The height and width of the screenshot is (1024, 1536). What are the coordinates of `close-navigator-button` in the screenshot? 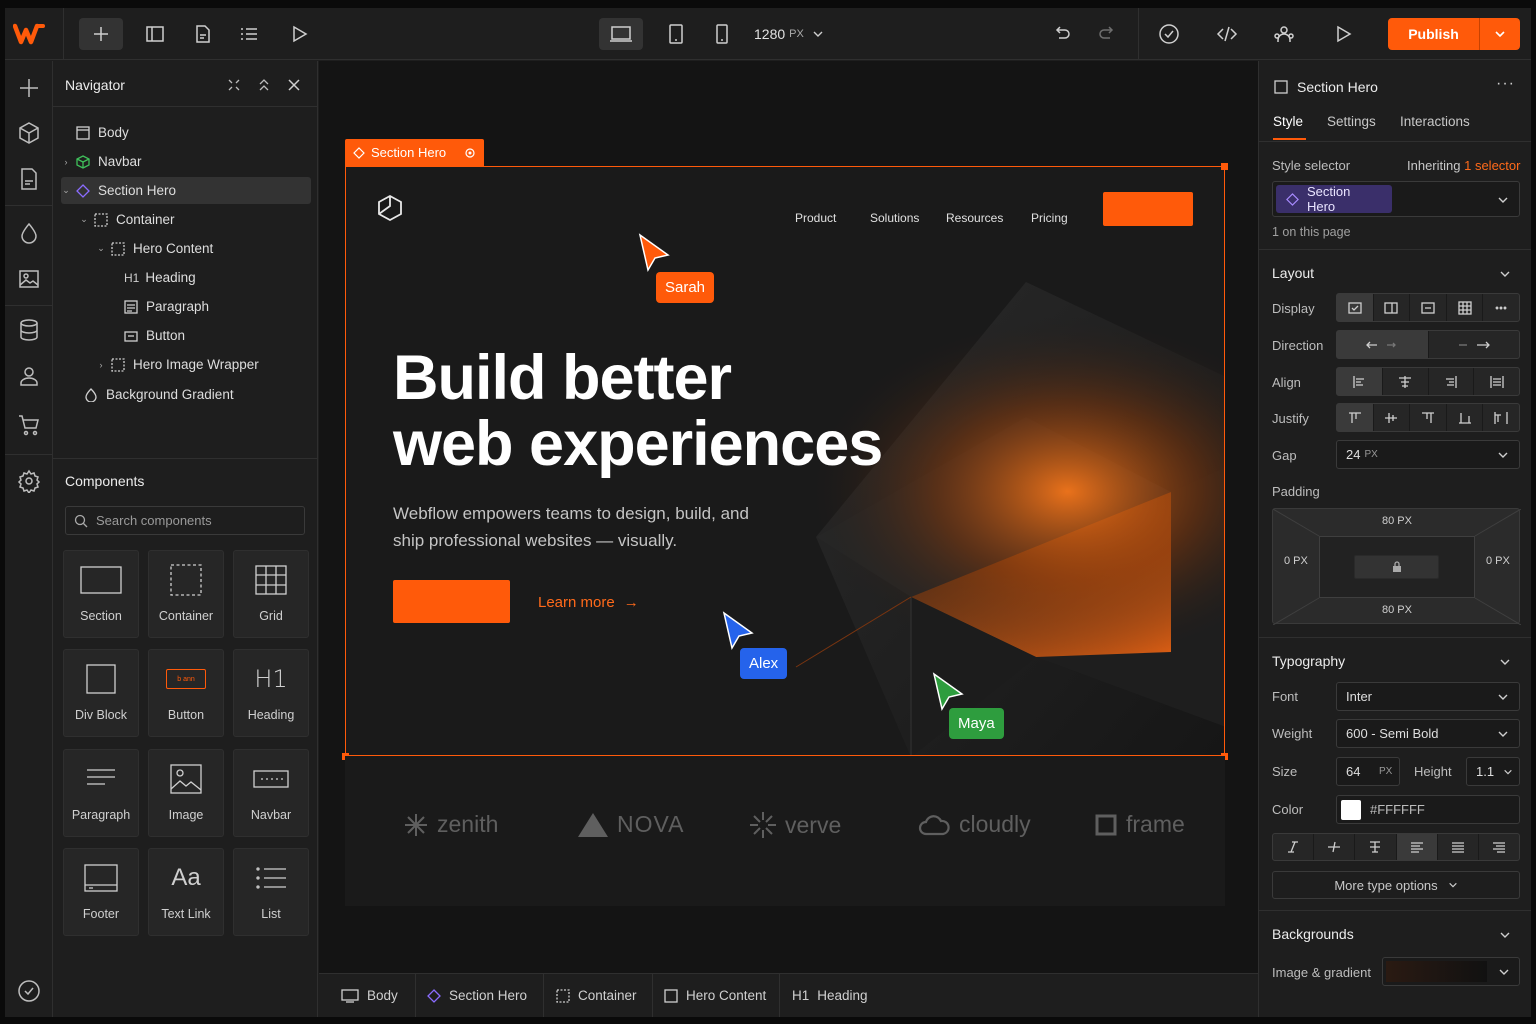 It's located at (294, 85).